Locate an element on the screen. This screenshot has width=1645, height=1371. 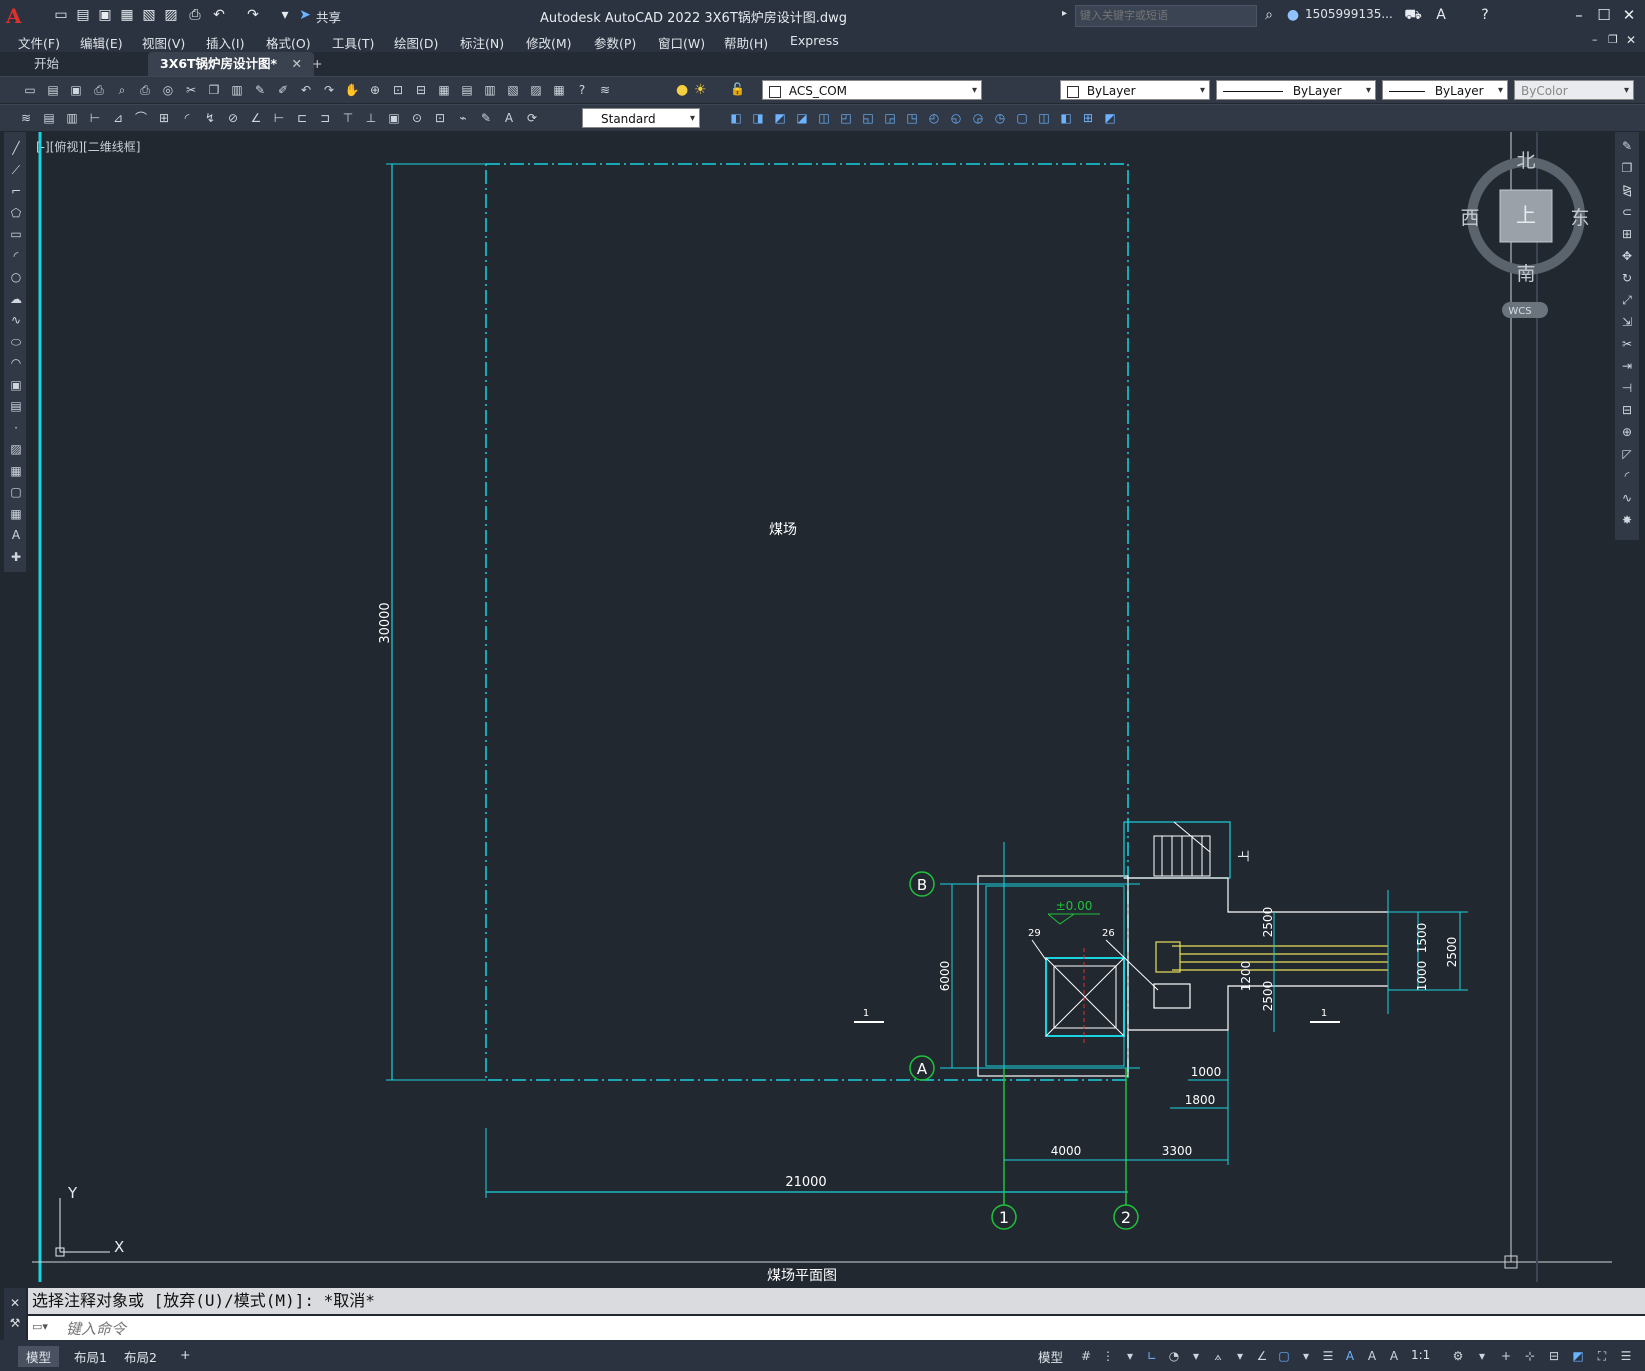
new-file-icon: ▭ is located at coordinates (30, 90).